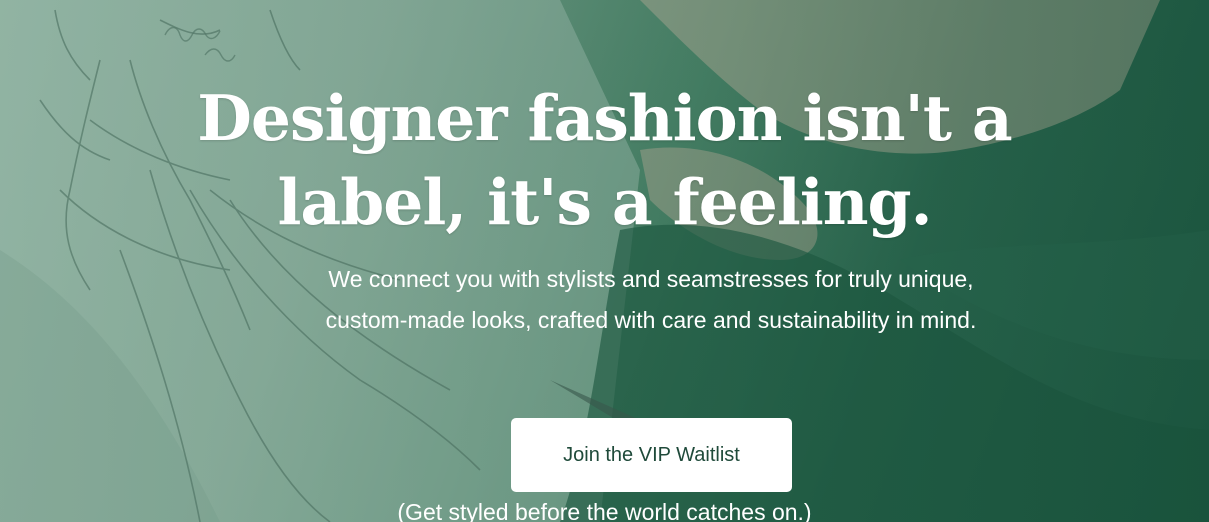 The height and width of the screenshot is (522, 1209). Describe the element at coordinates (651, 455) in the screenshot. I see `join-vip-waitlist-button: Join the VIP Waitlist` at that location.